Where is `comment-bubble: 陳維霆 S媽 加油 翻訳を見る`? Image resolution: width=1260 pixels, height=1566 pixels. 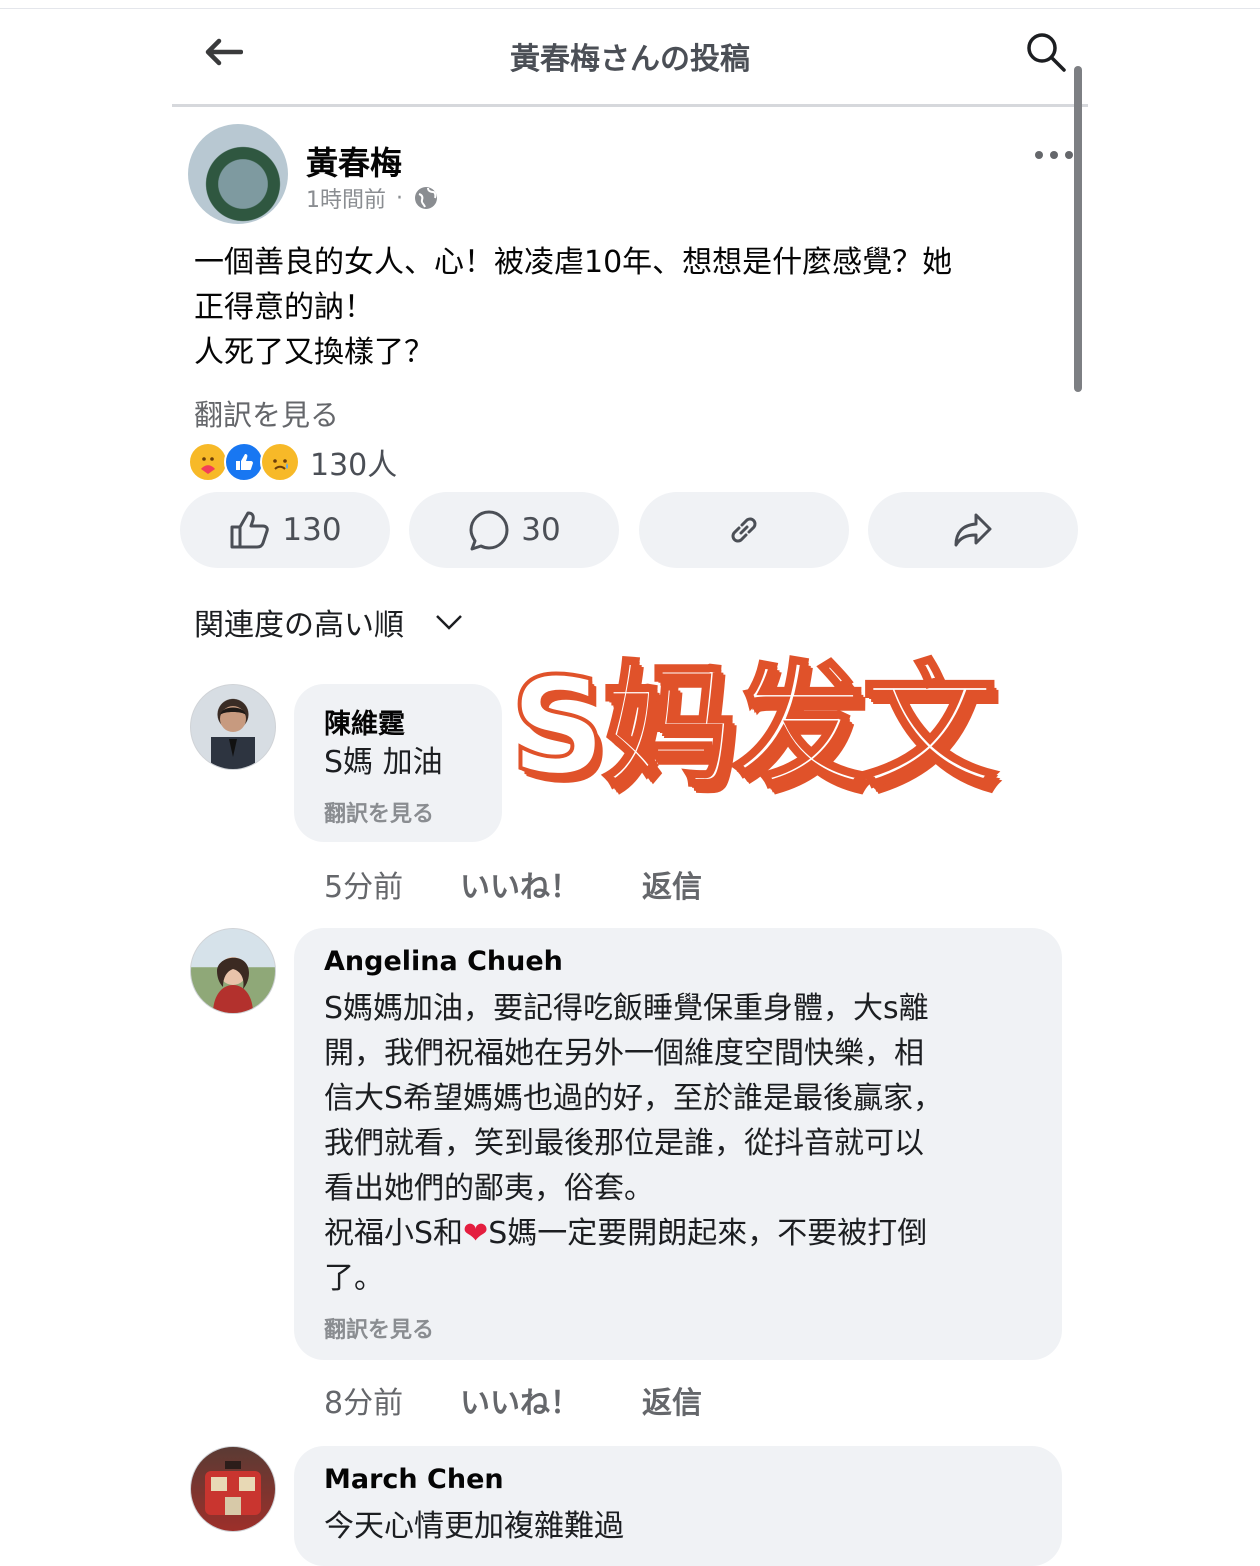 comment-bubble: 陳維霆 S媽 加油 翻訳を見る is located at coordinates (398, 763).